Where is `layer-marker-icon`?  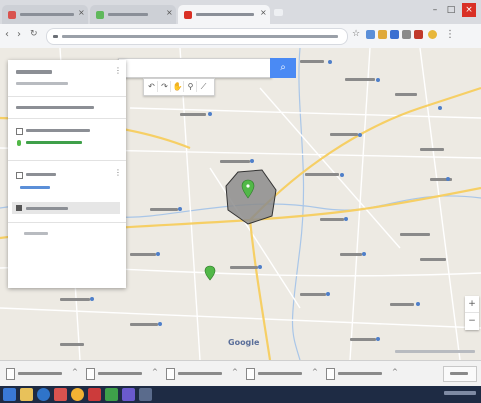 layer-marker-icon is located at coordinates (19, 143).